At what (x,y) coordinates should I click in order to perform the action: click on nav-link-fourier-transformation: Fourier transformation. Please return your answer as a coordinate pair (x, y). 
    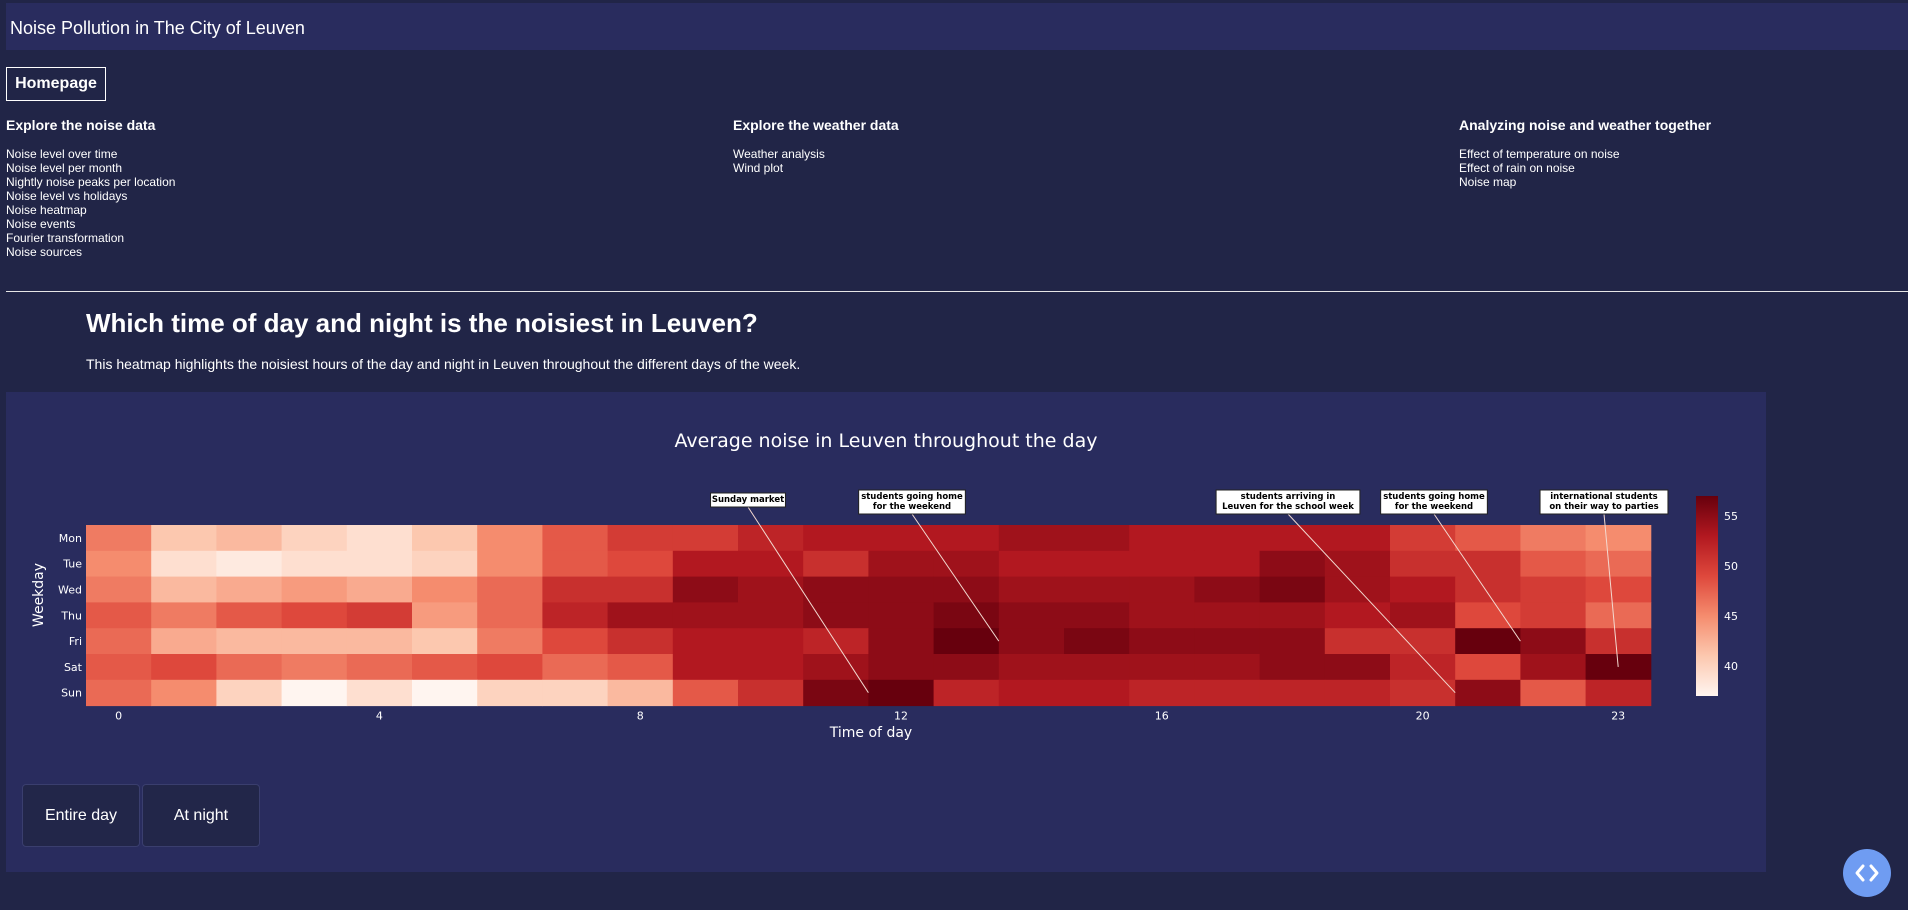
    Looking at the image, I should click on (90, 238).